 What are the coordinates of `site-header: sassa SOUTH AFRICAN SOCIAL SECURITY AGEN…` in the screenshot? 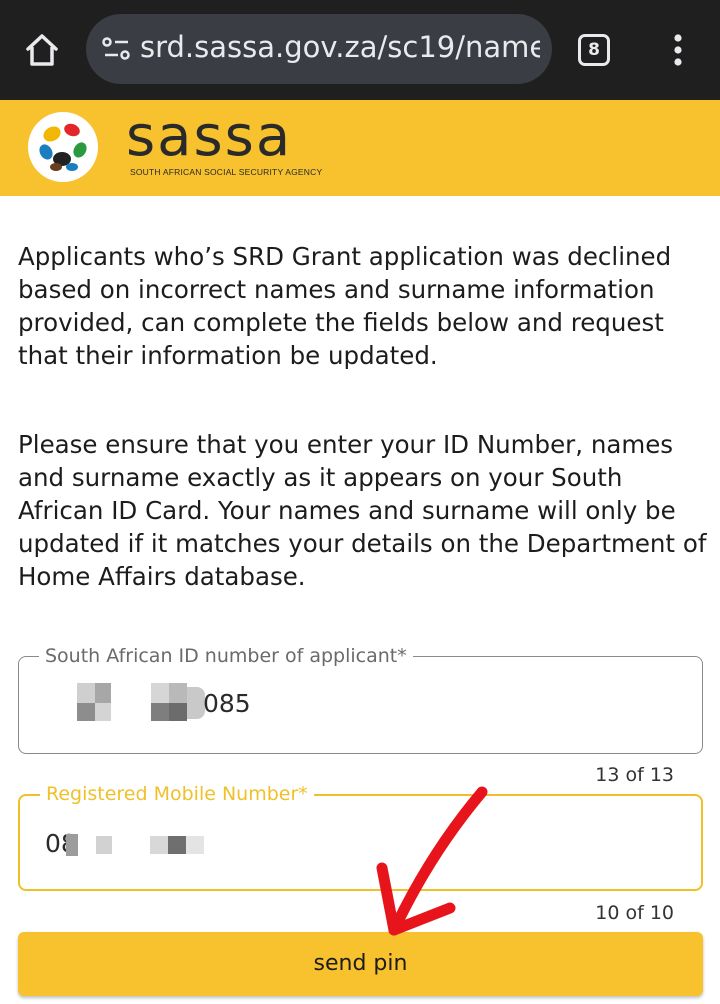 It's located at (360, 148).